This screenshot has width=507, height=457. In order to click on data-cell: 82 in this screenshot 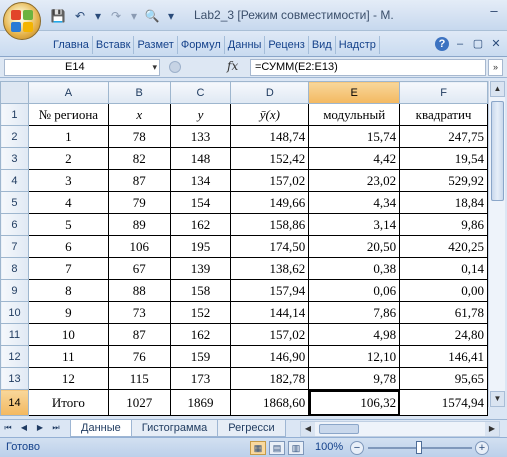, I will do `click(139, 158)`.